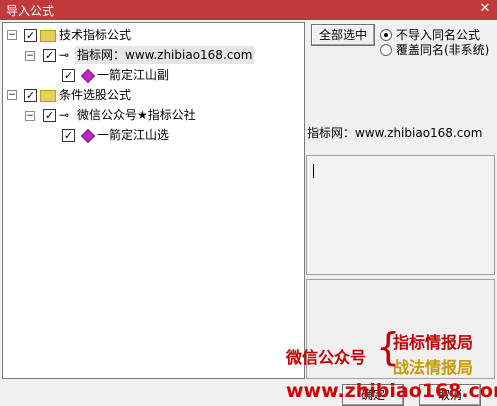  I want to click on description-area, so click(400, 215).